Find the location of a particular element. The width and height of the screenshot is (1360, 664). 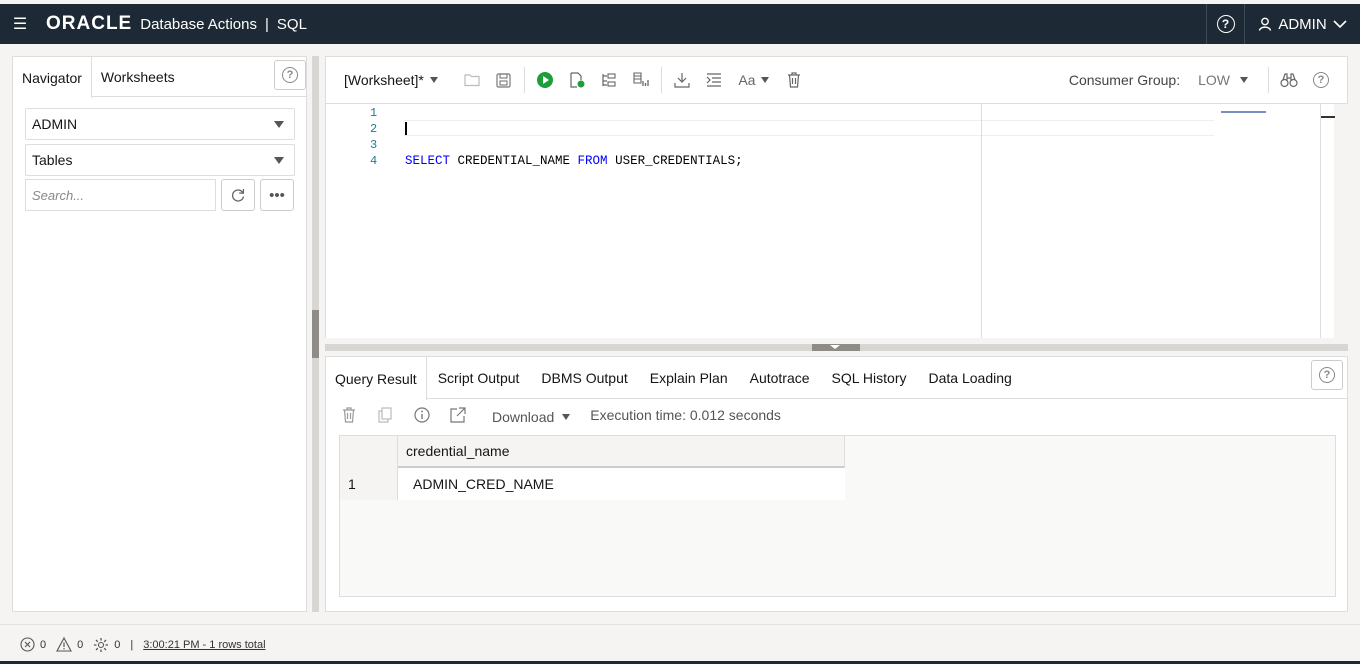

run-script-icon is located at coordinates (577, 80).